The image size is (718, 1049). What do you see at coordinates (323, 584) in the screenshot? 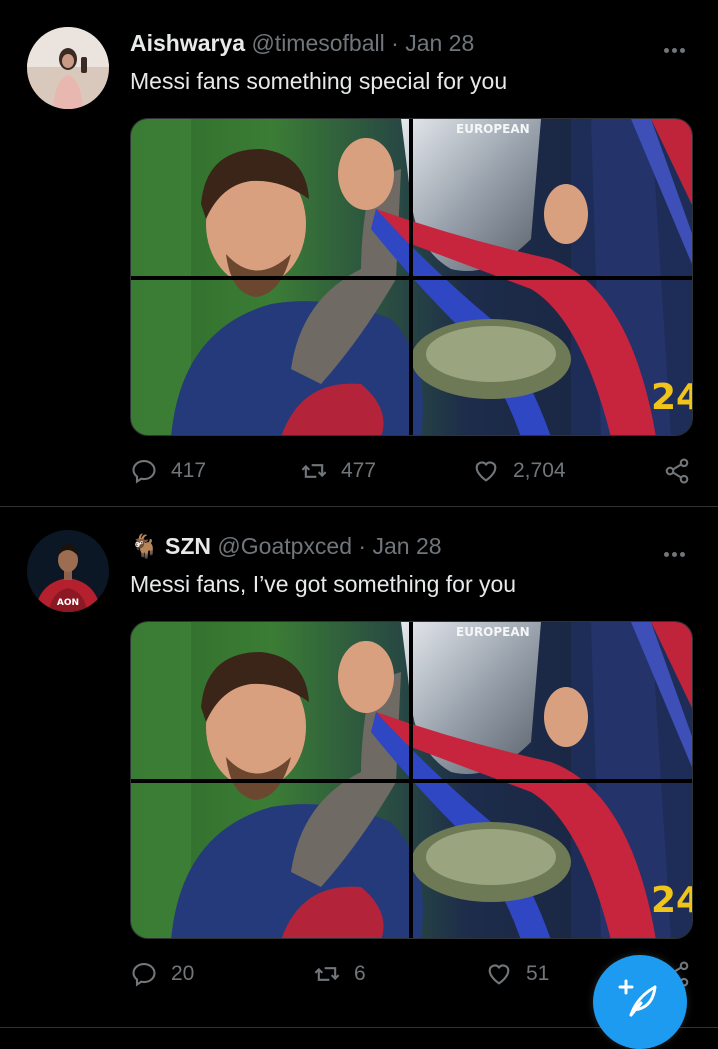
I see `tweet-text: Messi fans, I’ve got something for you` at bounding box center [323, 584].